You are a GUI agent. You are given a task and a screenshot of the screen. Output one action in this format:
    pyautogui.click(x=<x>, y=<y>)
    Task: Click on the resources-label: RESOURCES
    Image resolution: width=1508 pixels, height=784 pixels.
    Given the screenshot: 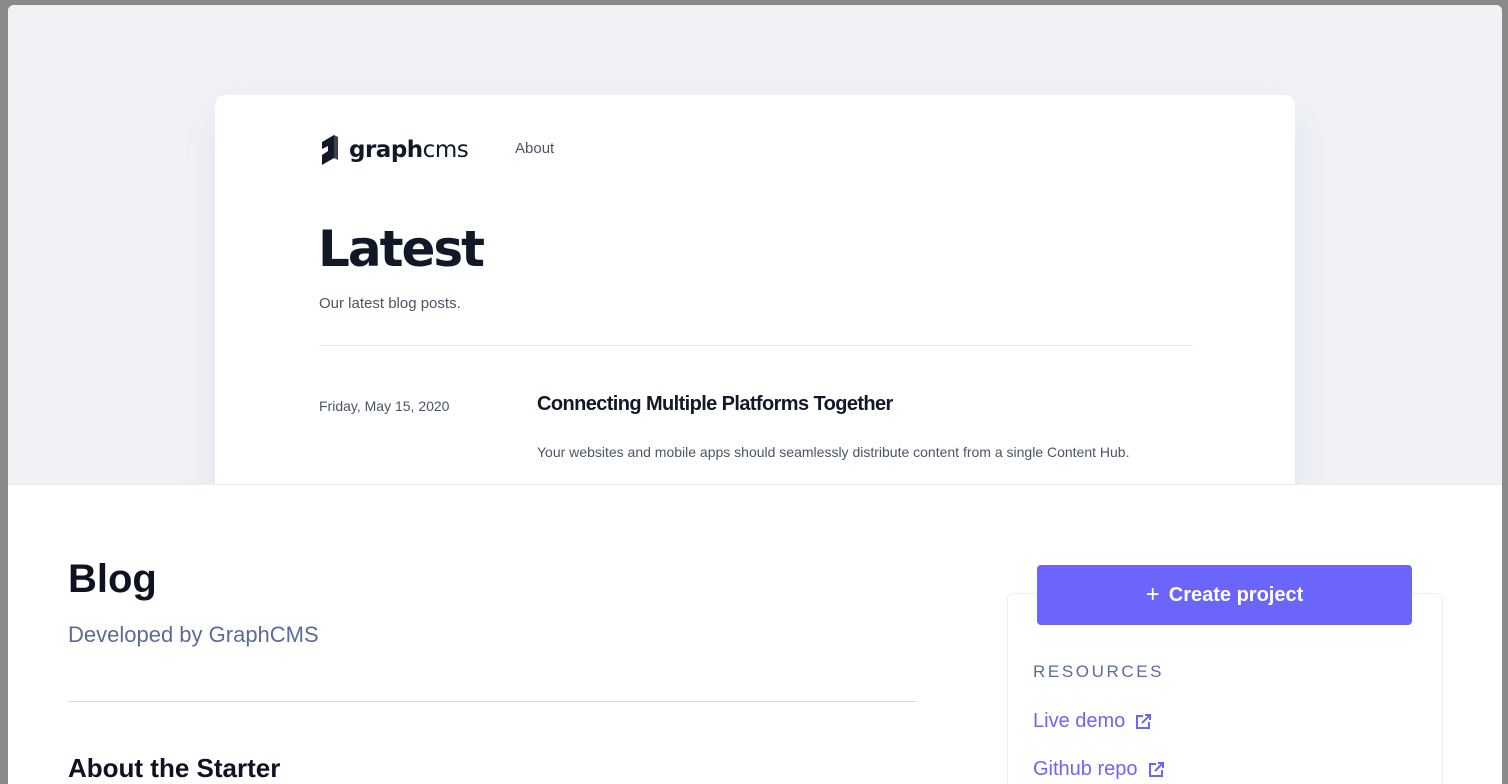 What is the action you would take?
    pyautogui.click(x=1099, y=671)
    